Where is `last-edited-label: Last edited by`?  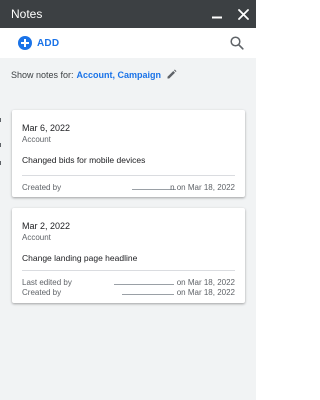 last-edited-label: Last edited by is located at coordinates (47, 282).